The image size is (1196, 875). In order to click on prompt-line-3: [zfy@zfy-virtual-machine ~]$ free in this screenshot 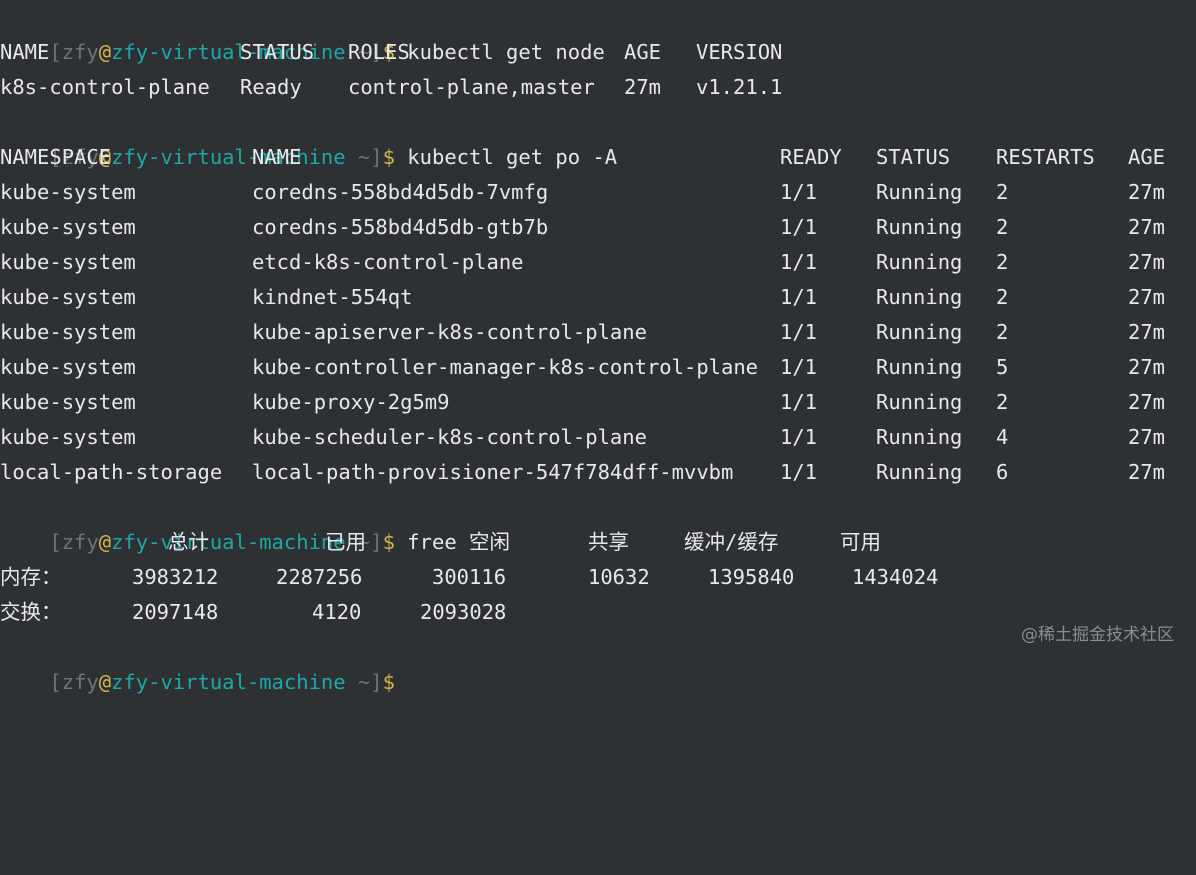, I will do `click(228, 522)`.